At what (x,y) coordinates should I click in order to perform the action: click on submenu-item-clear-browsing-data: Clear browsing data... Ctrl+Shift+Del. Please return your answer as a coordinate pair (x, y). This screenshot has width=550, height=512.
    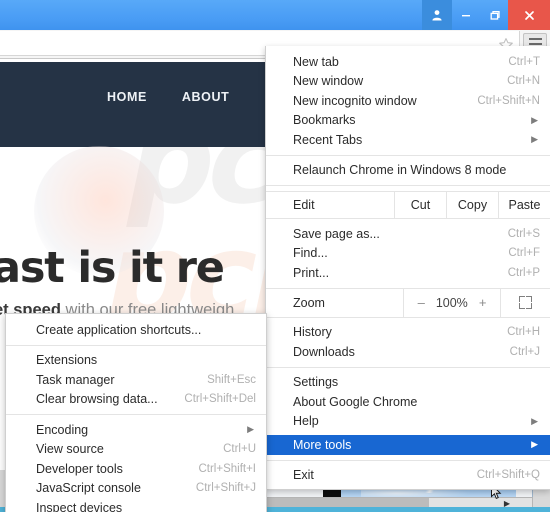
    Looking at the image, I should click on (136, 400).